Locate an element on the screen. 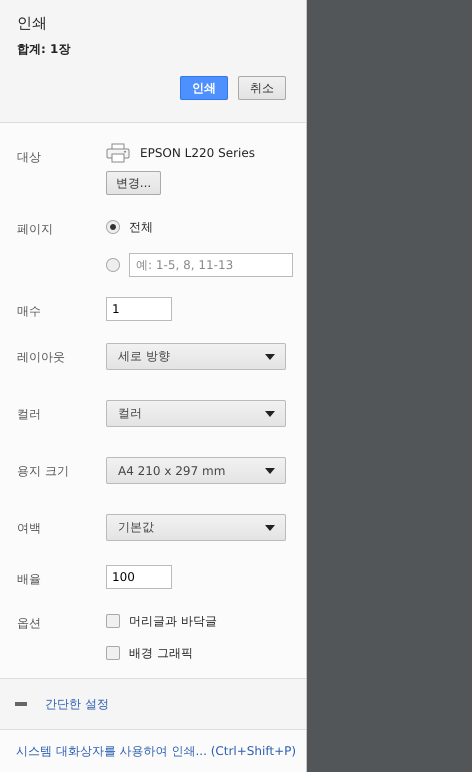 This screenshot has height=772, width=472. page-range-field: 예: 1-5, 8, 11-13 is located at coordinates (211, 265).